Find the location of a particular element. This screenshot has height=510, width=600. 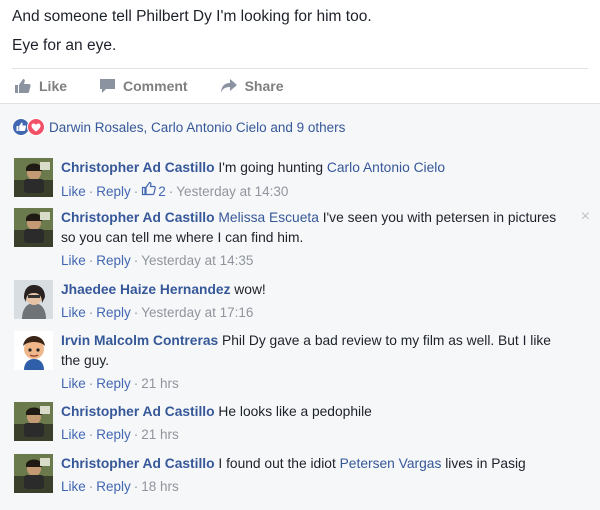

speech-bubble-icon is located at coordinates (107, 86).